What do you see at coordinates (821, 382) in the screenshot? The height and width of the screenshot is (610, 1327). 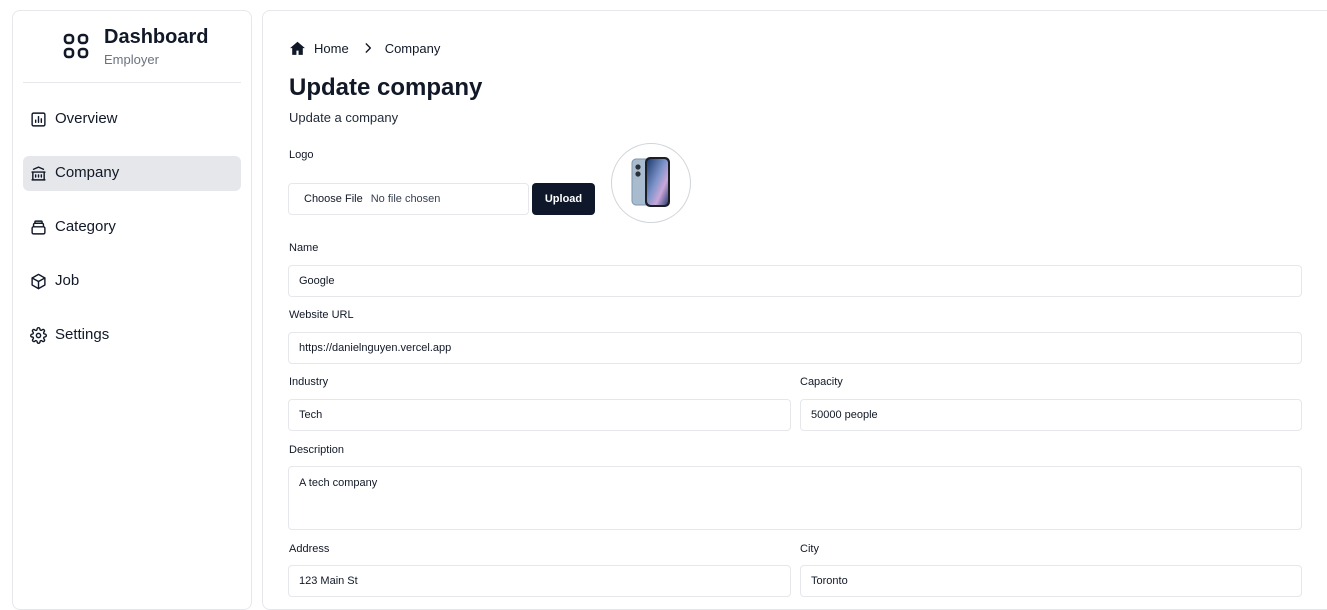 I see `capacity-label: Capacity` at bounding box center [821, 382].